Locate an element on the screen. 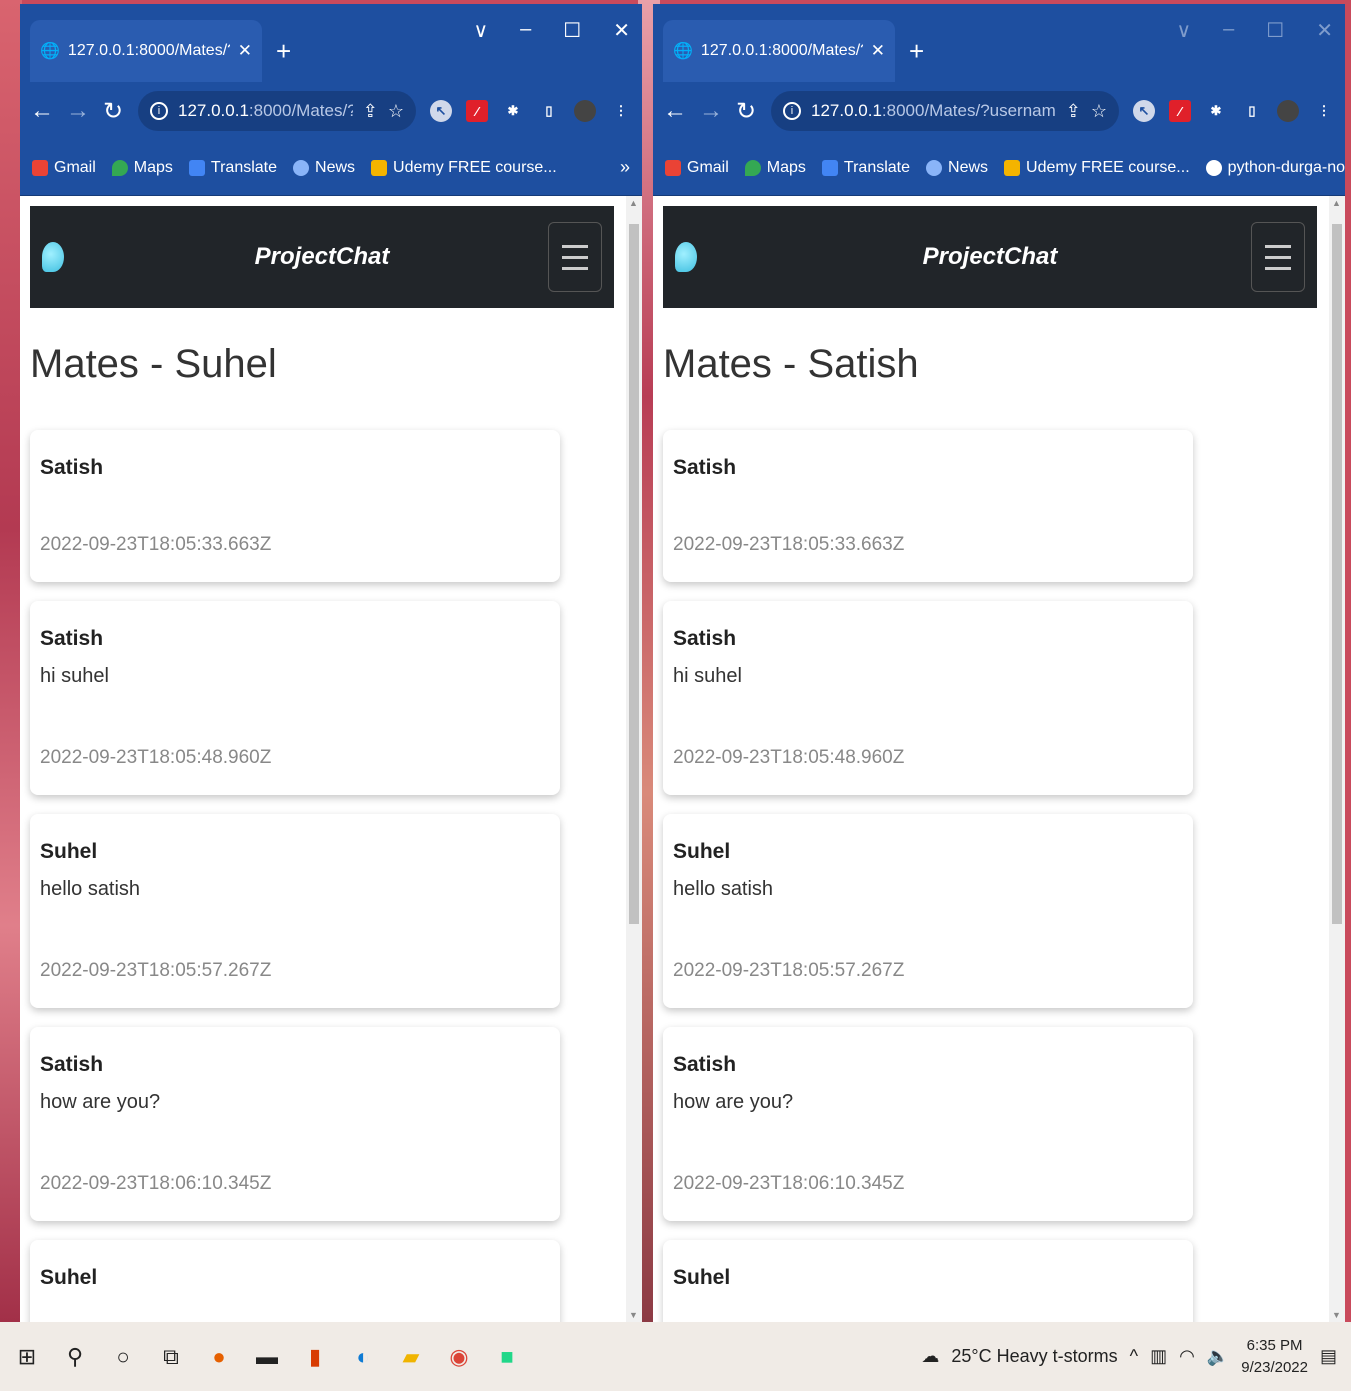  firefox-icon: ● is located at coordinates (219, 1357).